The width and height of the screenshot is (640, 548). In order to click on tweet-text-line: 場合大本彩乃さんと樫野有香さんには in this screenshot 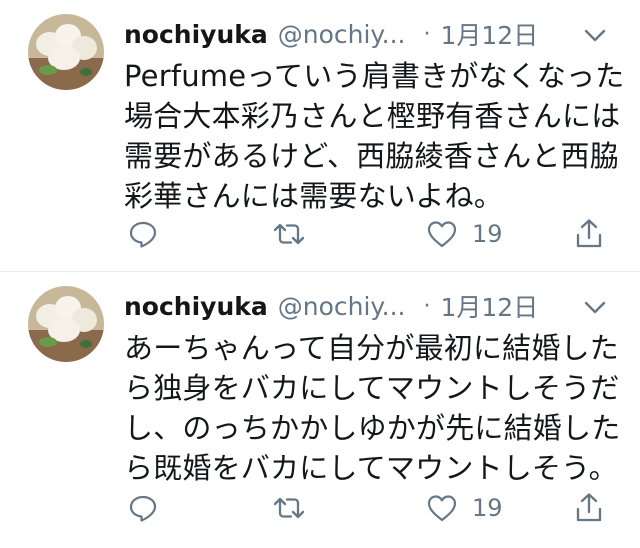, I will do `click(372, 116)`.